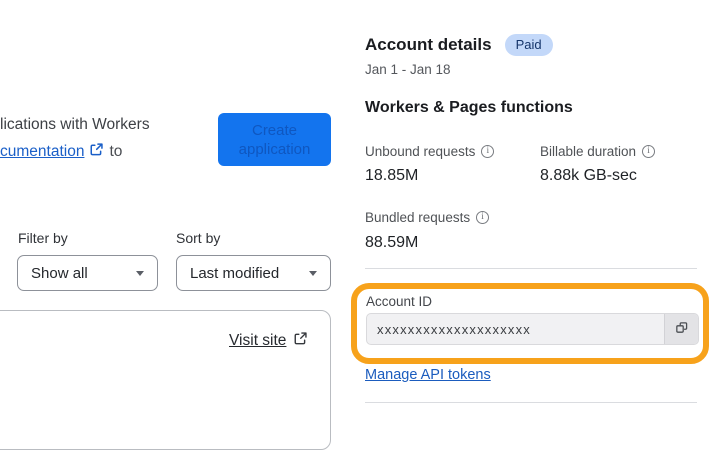  Describe the element at coordinates (588, 151) in the screenshot. I see `stat-label-text: Billable duration` at that location.